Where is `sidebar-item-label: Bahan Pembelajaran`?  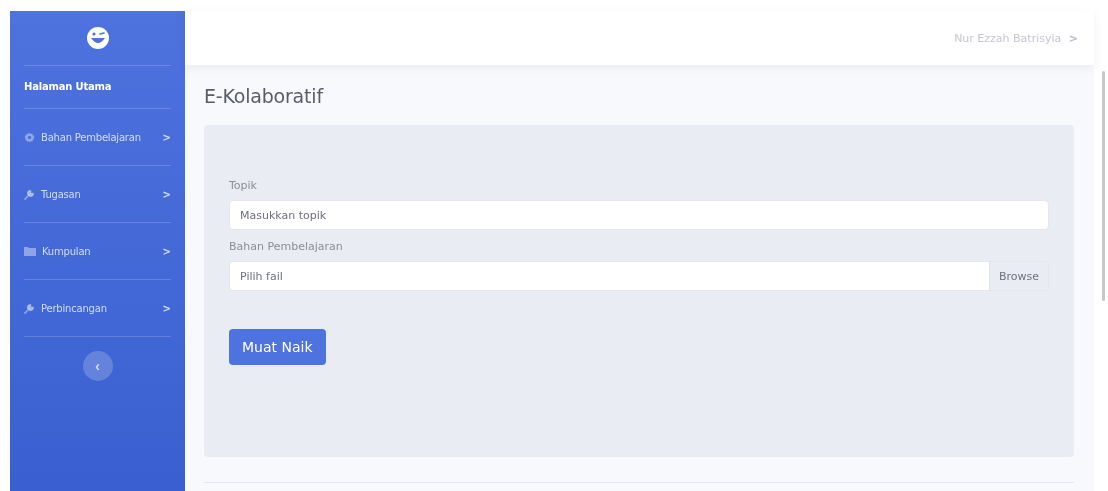 sidebar-item-label: Bahan Pembelajaran is located at coordinates (91, 137).